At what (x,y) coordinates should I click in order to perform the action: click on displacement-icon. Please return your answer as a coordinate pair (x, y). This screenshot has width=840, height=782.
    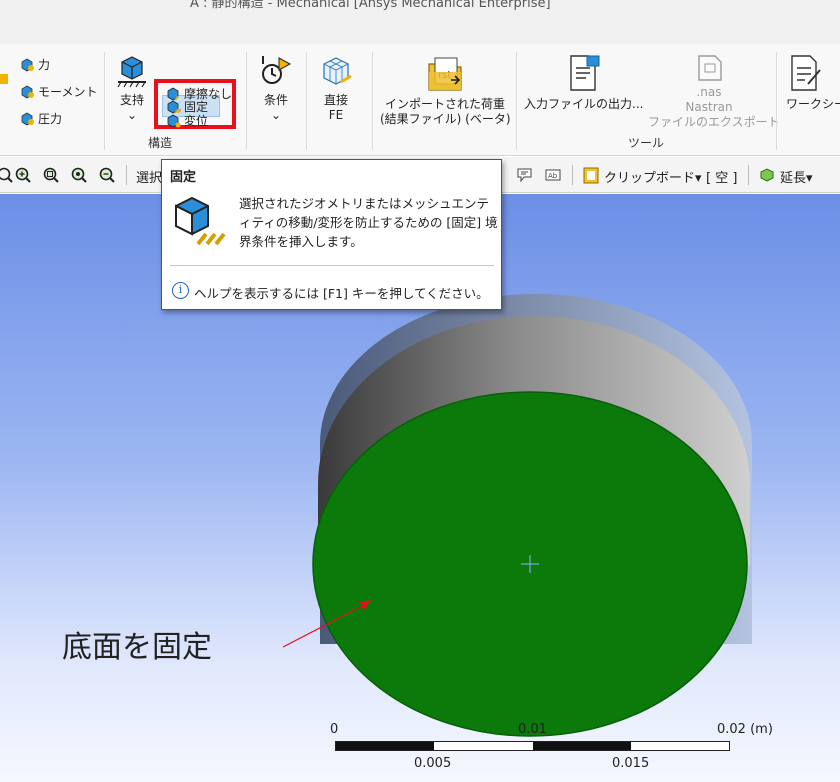
    Looking at the image, I should click on (174, 120).